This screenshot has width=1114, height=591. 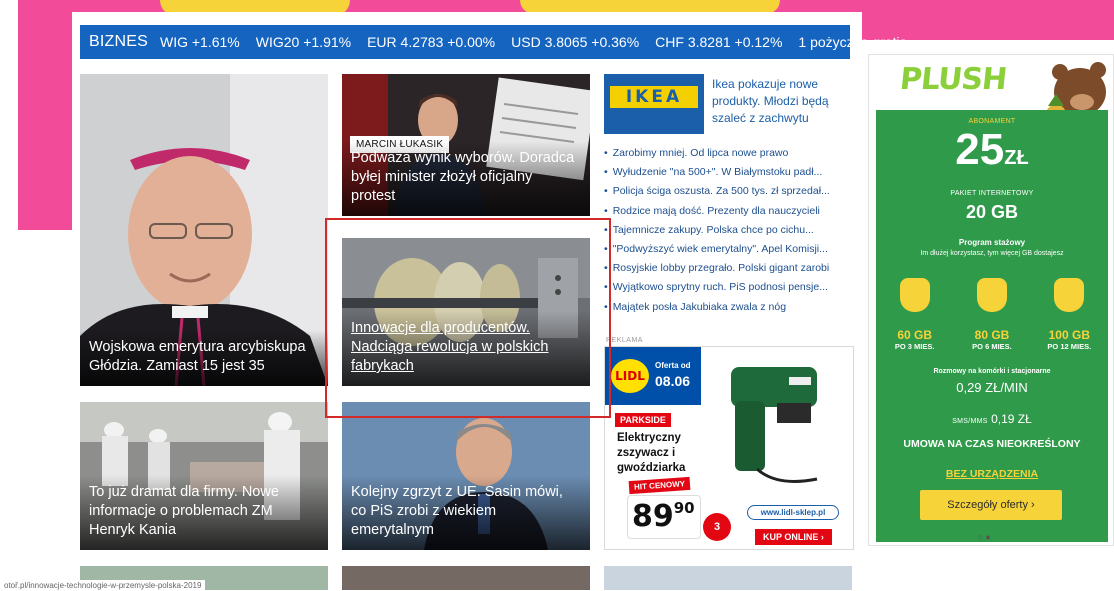 What do you see at coordinates (118, 42) in the screenshot?
I see `ticker-title: BIZNES` at bounding box center [118, 42].